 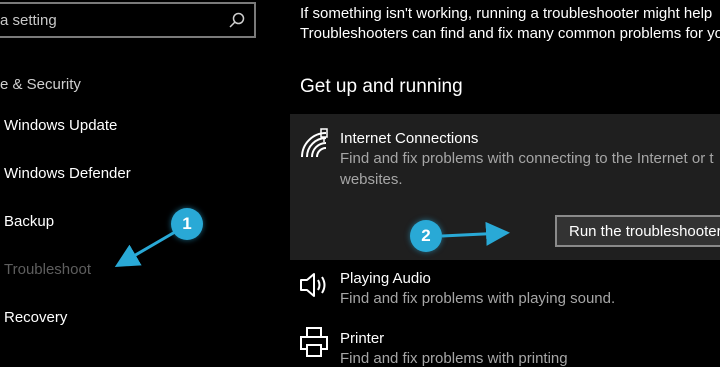 I want to click on annotation-arrows, so click(x=312, y=244).